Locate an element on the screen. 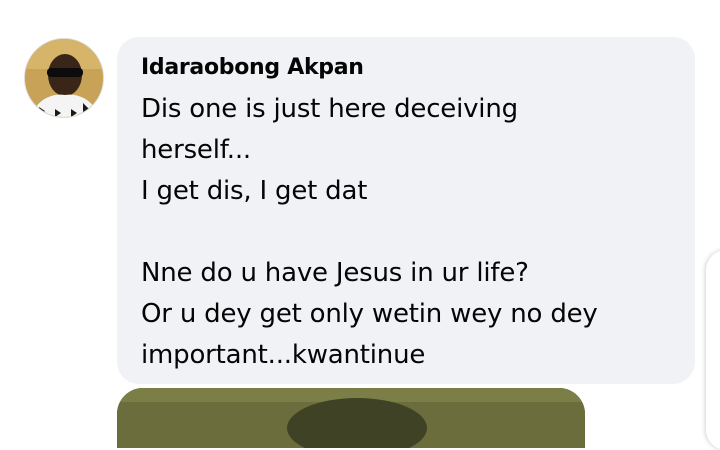  comment-image-attachment is located at coordinates (351, 418).